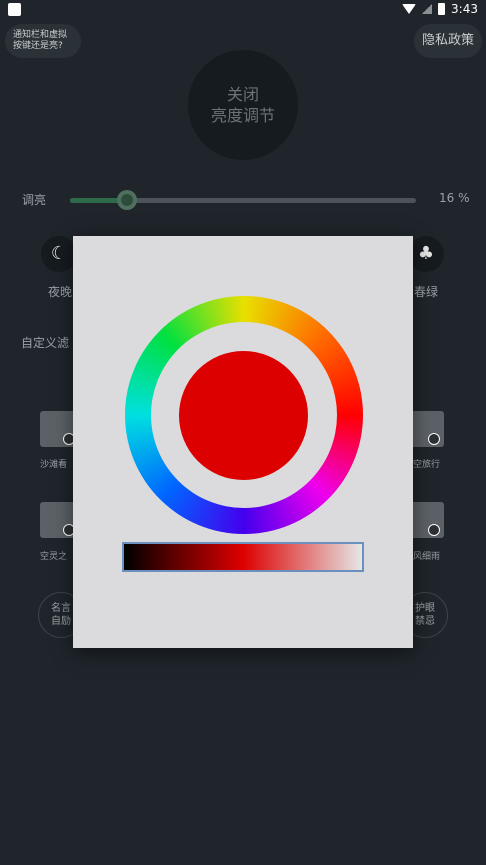 This screenshot has width=486, height=865. Describe the element at coordinates (242, 115) in the screenshot. I see `toggle-line-2: 亮度调节` at that location.